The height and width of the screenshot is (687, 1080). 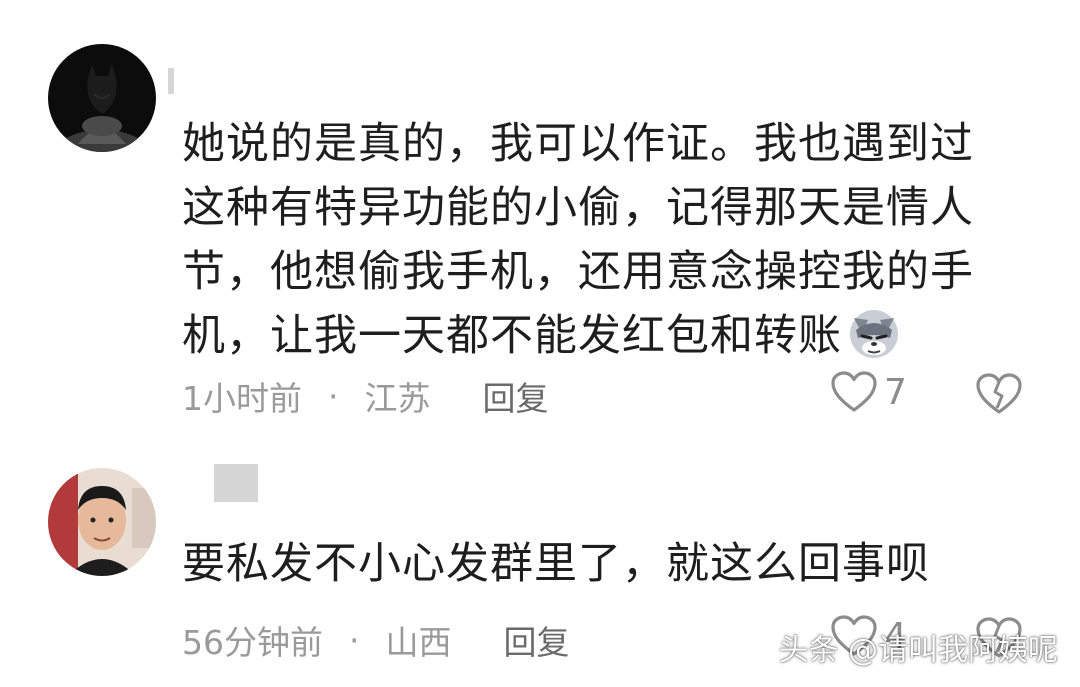 I want to click on timestamp: 56分钟前, so click(x=252, y=642).